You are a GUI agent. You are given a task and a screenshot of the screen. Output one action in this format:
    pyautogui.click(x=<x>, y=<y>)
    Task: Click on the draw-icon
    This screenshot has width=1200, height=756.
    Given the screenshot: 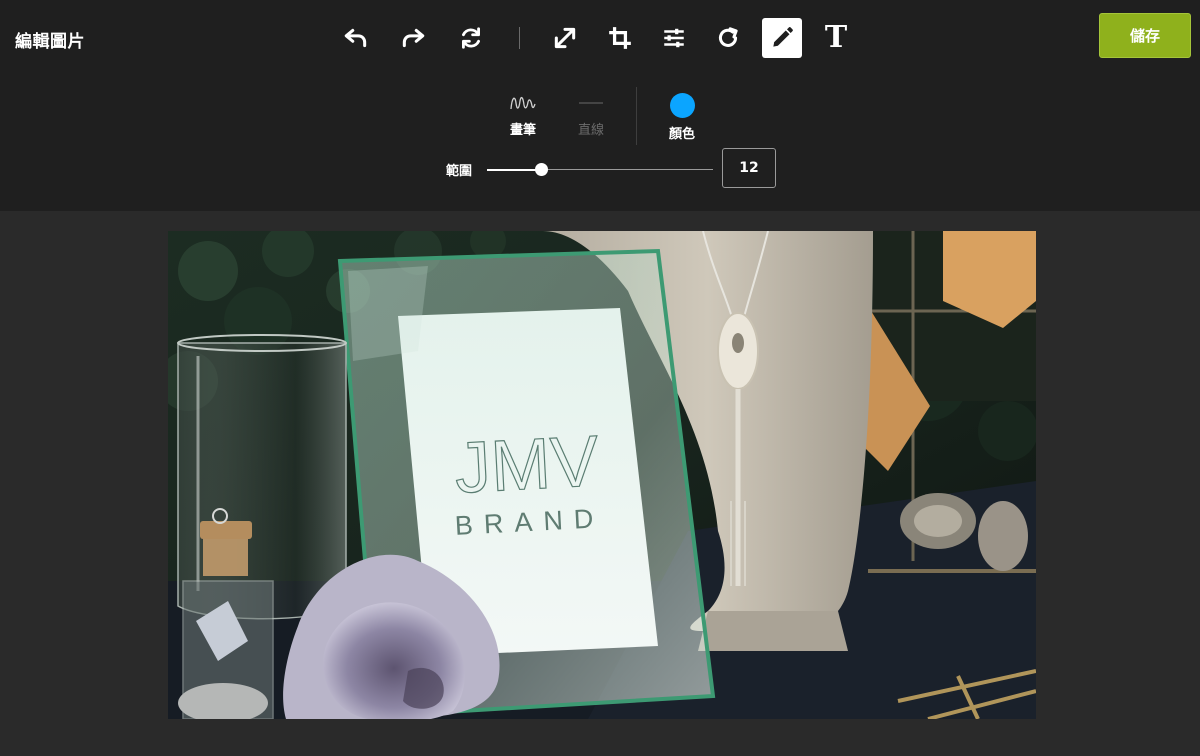 What is the action you would take?
    pyautogui.click(x=783, y=37)
    